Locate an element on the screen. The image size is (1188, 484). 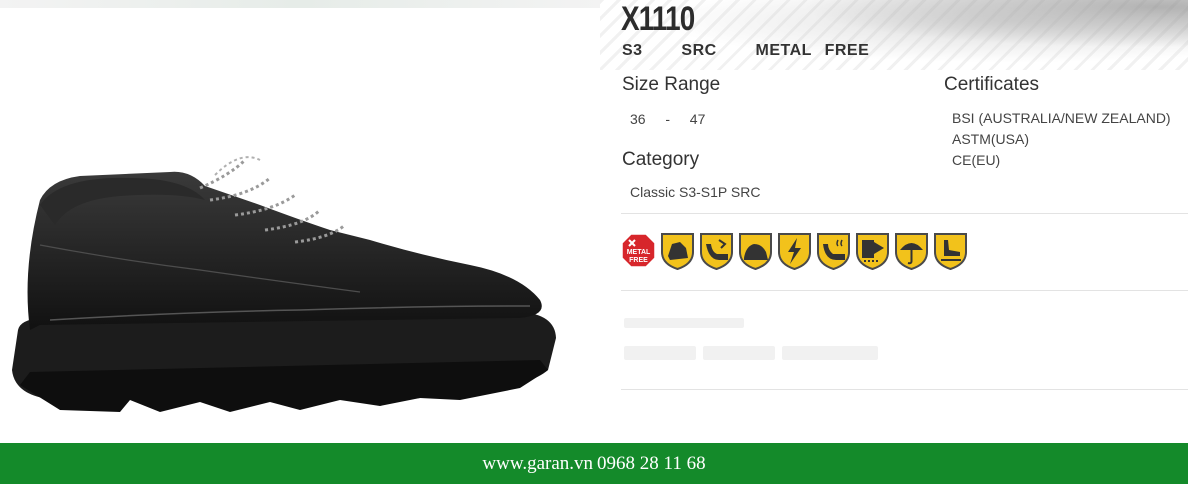
size-range-value: 36 - 47 is located at coordinates (668, 119).